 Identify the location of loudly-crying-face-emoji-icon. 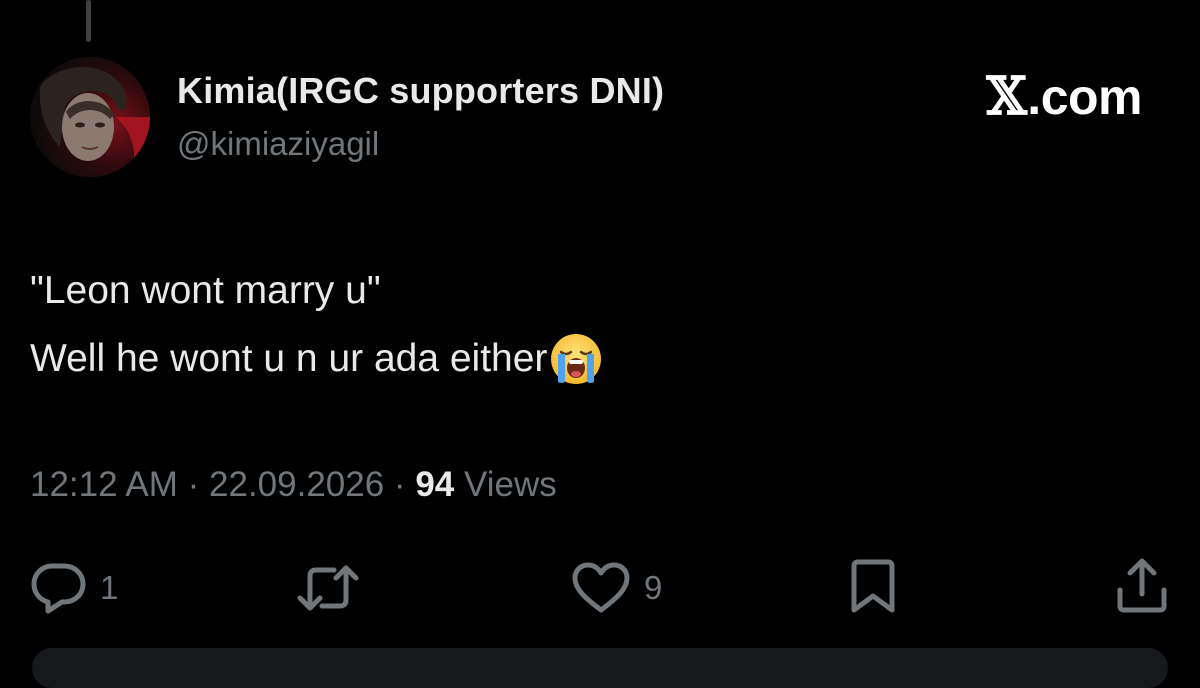
(576, 359).